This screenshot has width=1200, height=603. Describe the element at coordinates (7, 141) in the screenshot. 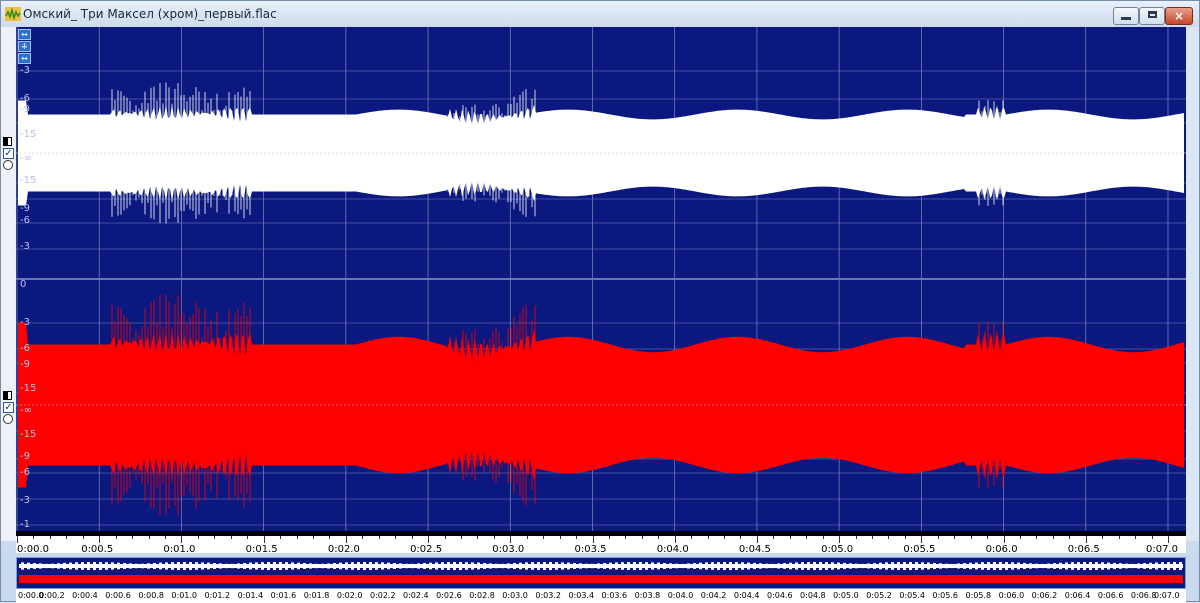

I see `channel1-solo-toggle` at that location.